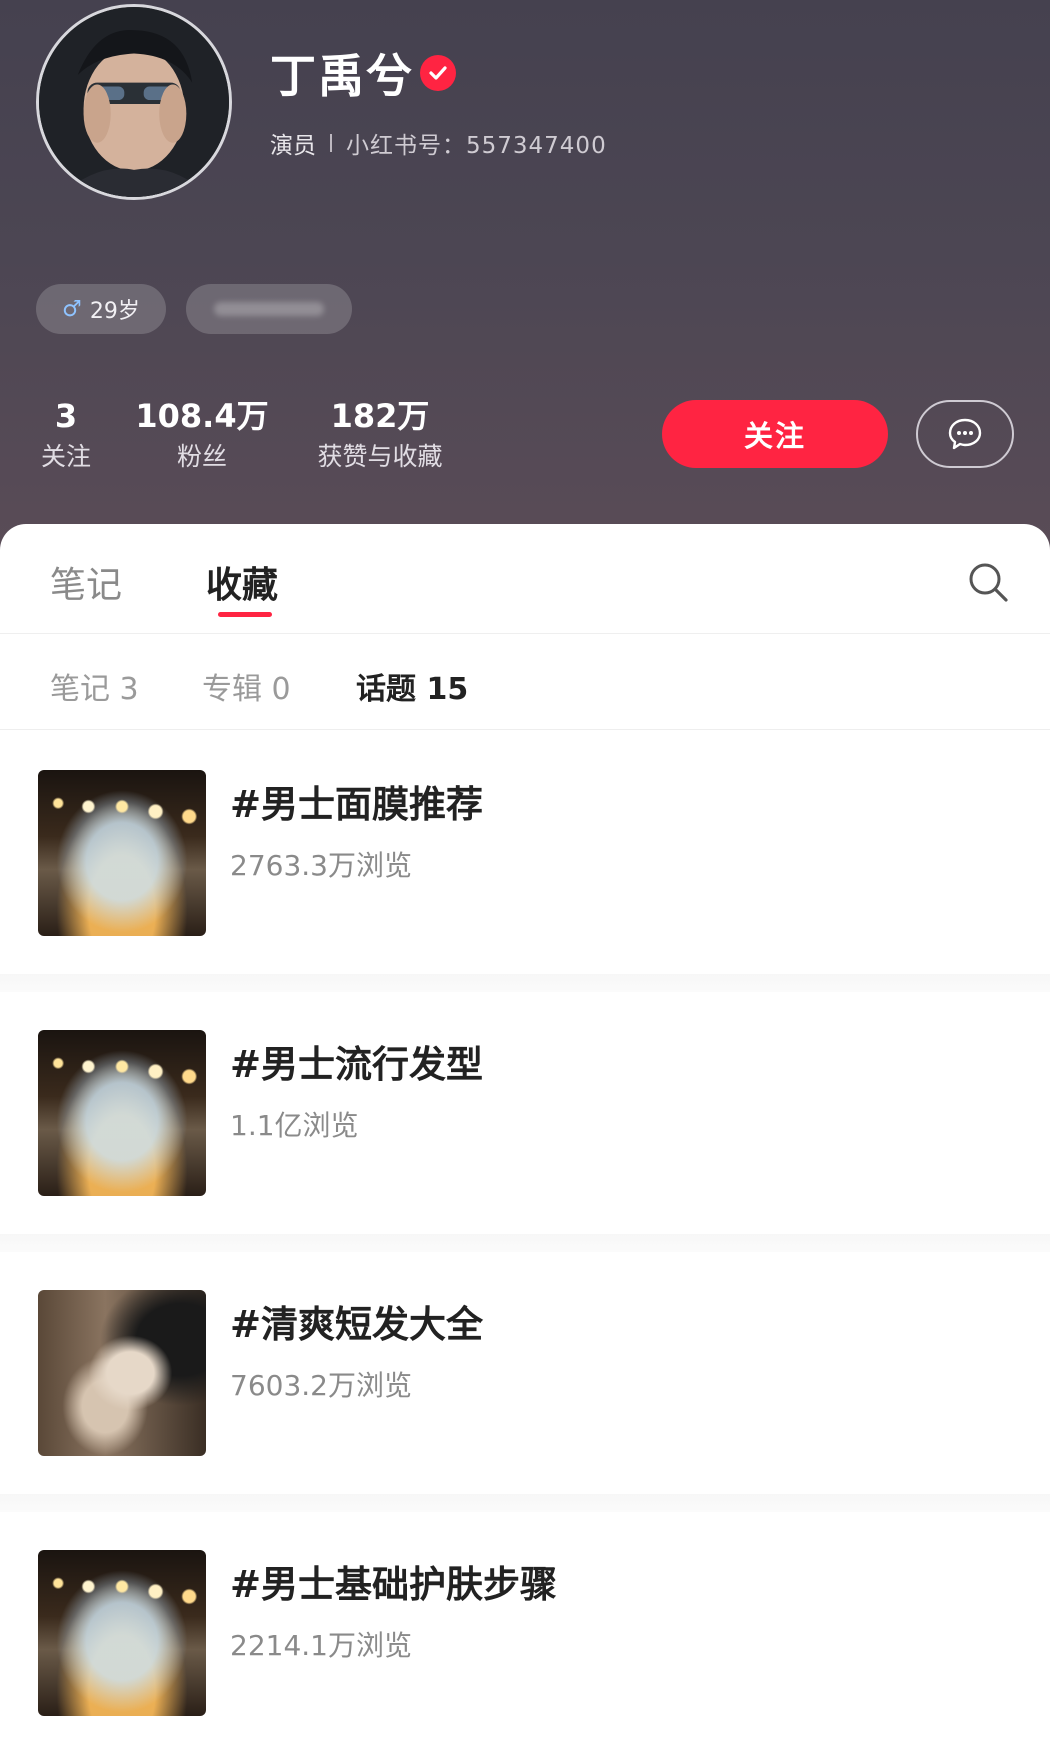 This screenshot has width=1050, height=1743. Describe the element at coordinates (412, 686) in the screenshot. I see `subtab-topics: 话题 15` at that location.